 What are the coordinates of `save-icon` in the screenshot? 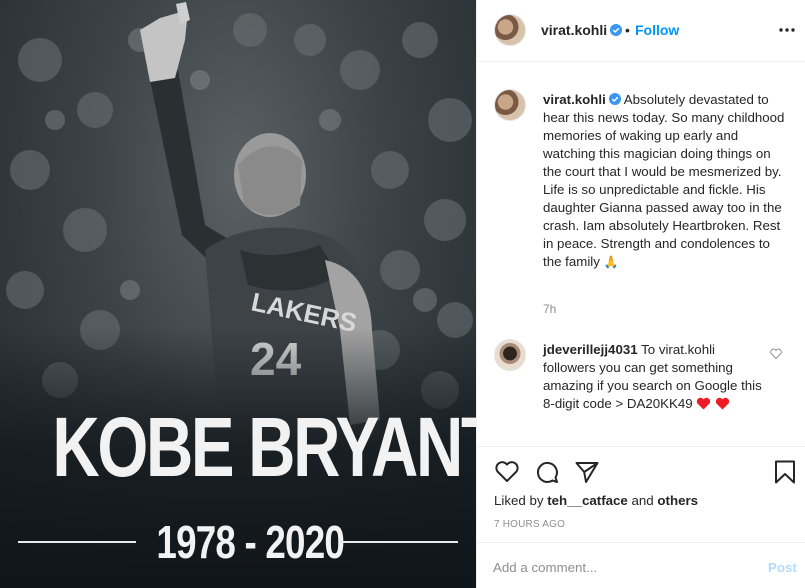 It's located at (785, 472).